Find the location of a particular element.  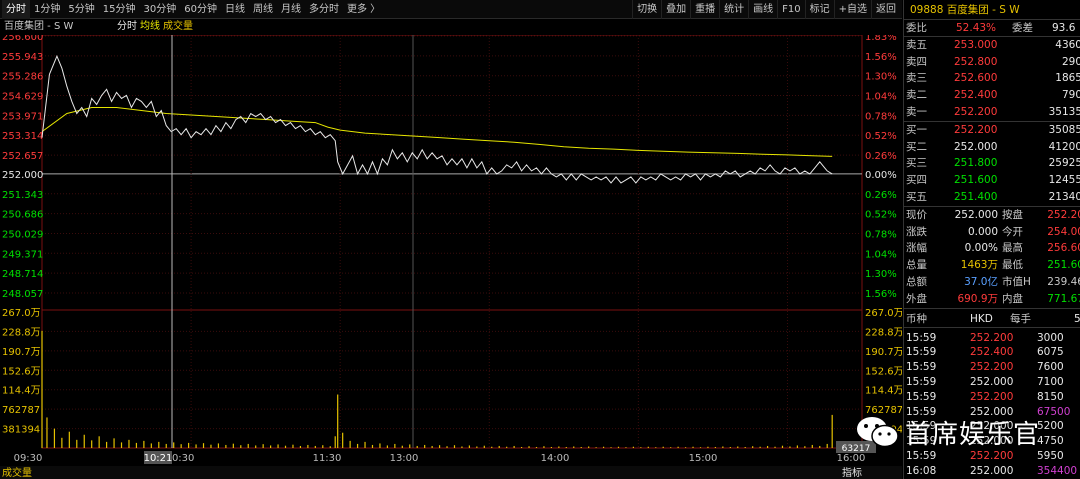

bid-label: 买三 is located at coordinates (916, 163).